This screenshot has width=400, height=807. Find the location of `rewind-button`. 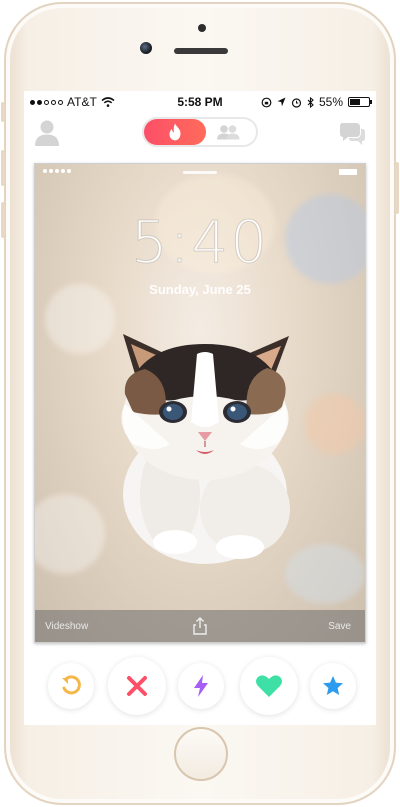

rewind-button is located at coordinates (71, 686).